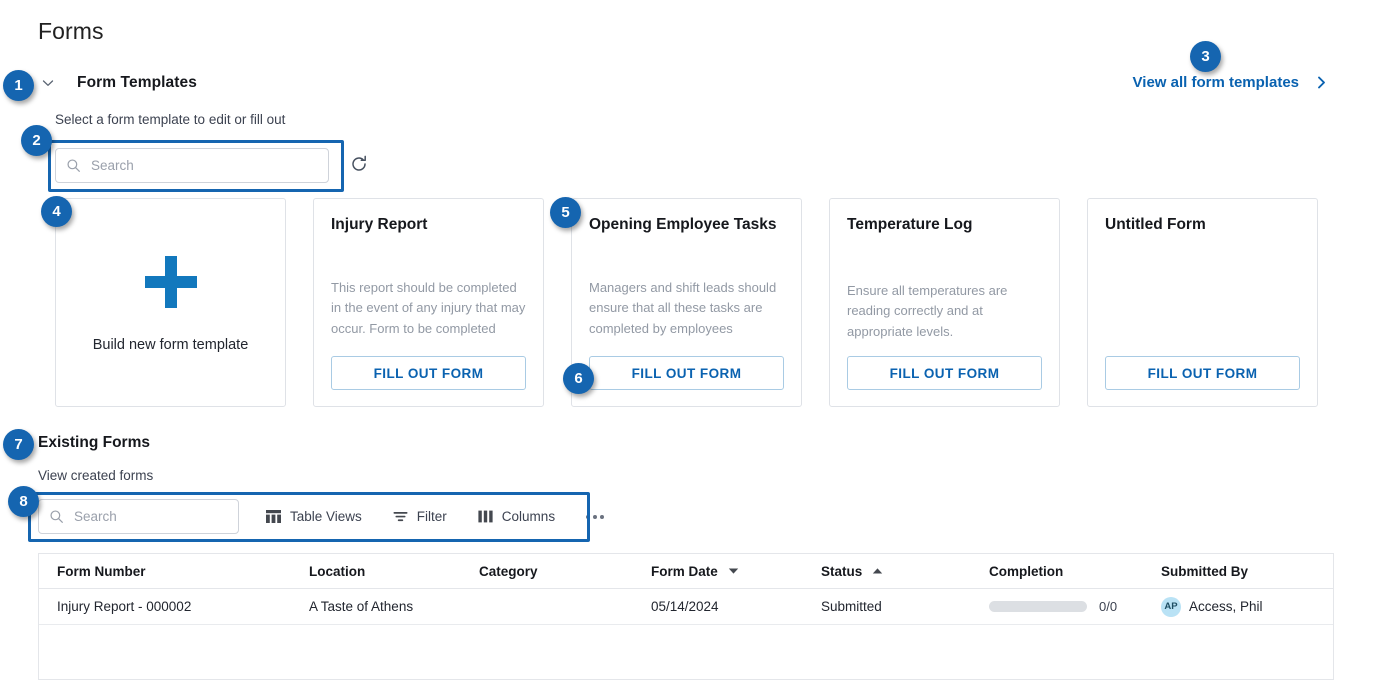 This screenshot has height=692, width=1385. I want to click on completion-count: 0/0, so click(1108, 606).